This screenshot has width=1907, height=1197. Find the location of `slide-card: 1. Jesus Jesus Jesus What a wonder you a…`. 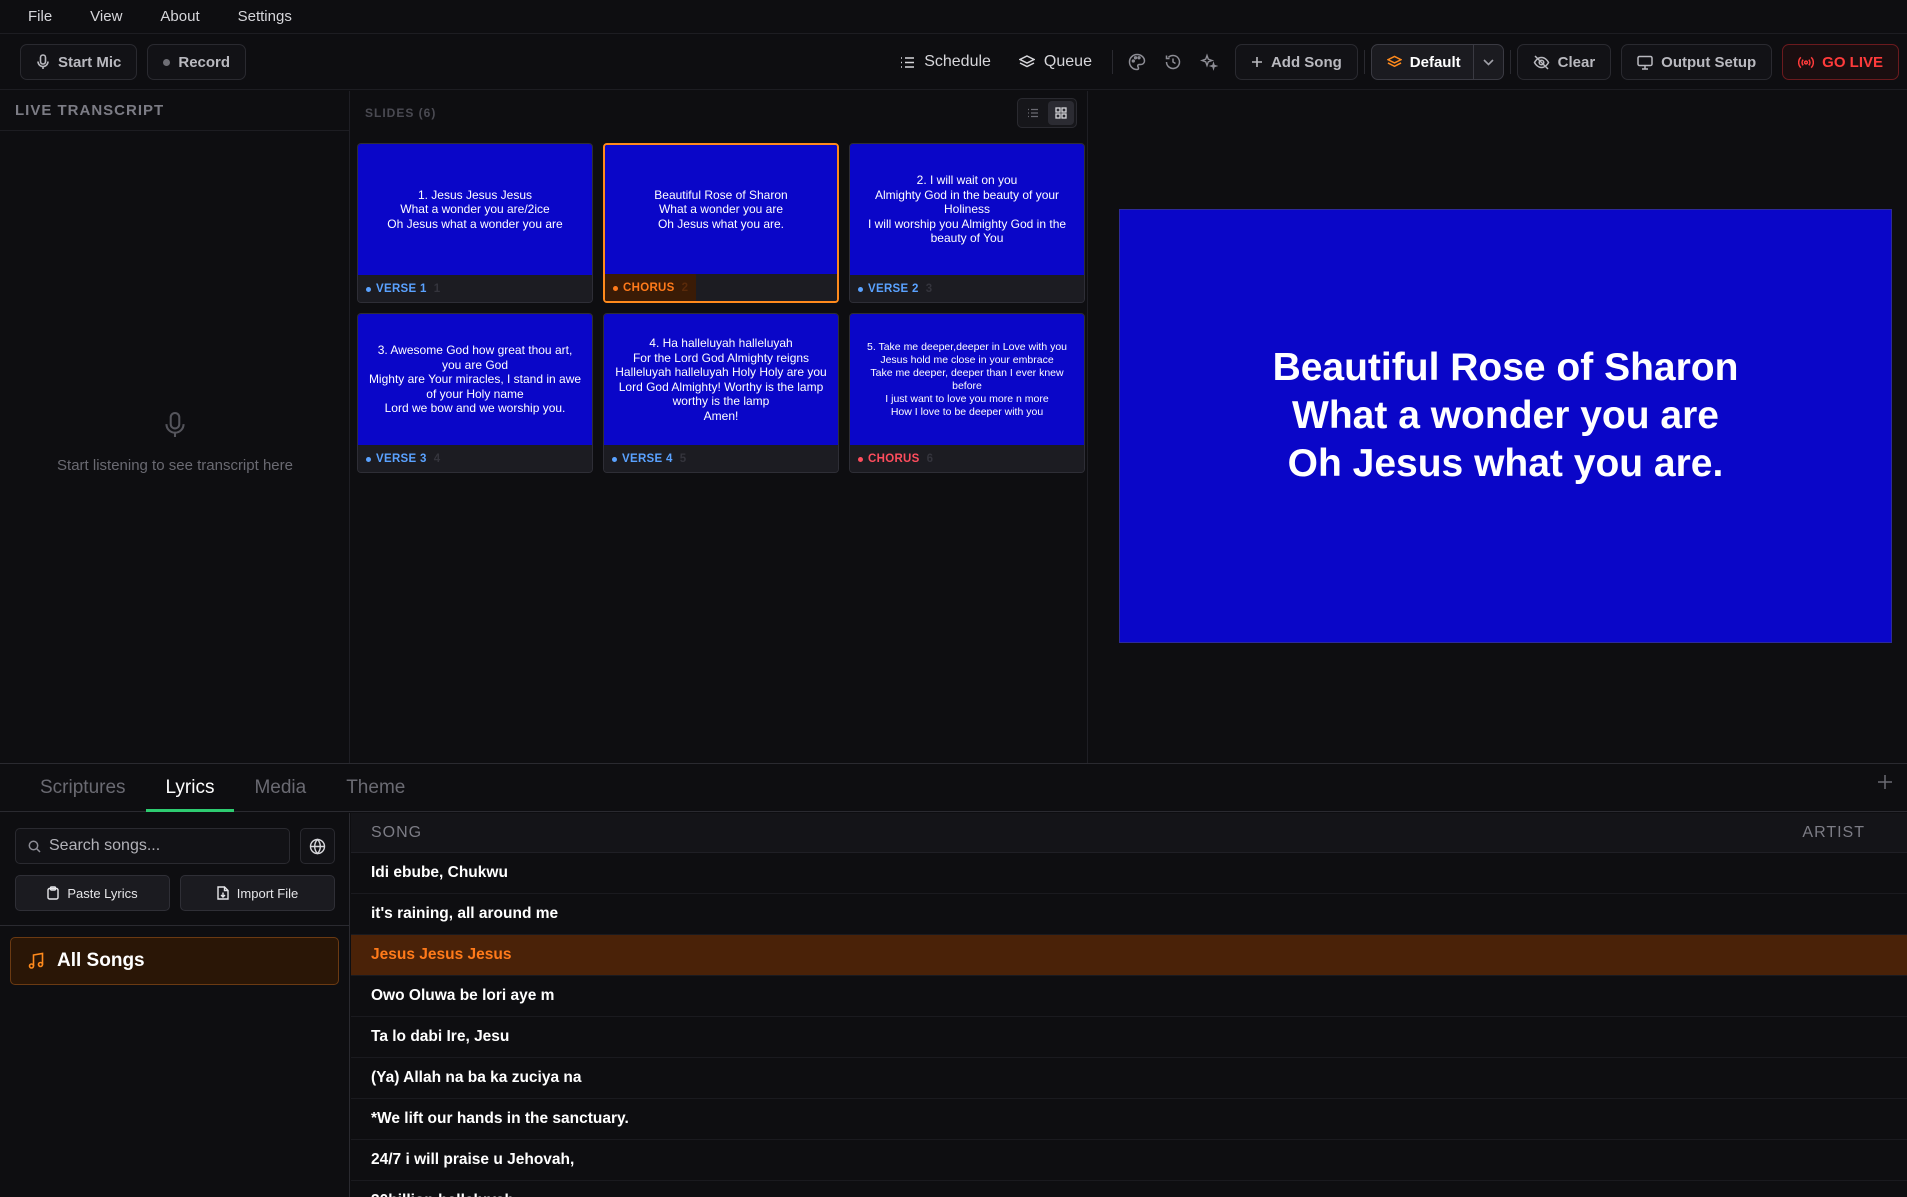

slide-card: 1. Jesus Jesus Jesus What a wonder you a… is located at coordinates (475, 223).